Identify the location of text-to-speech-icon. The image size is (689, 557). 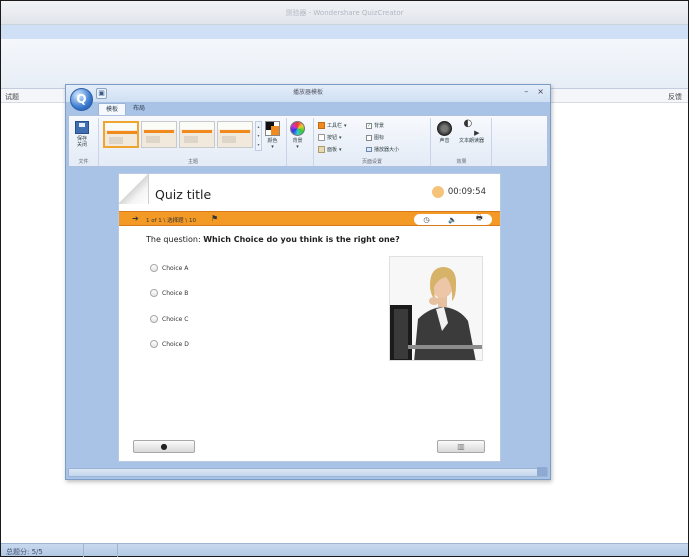
(472, 128).